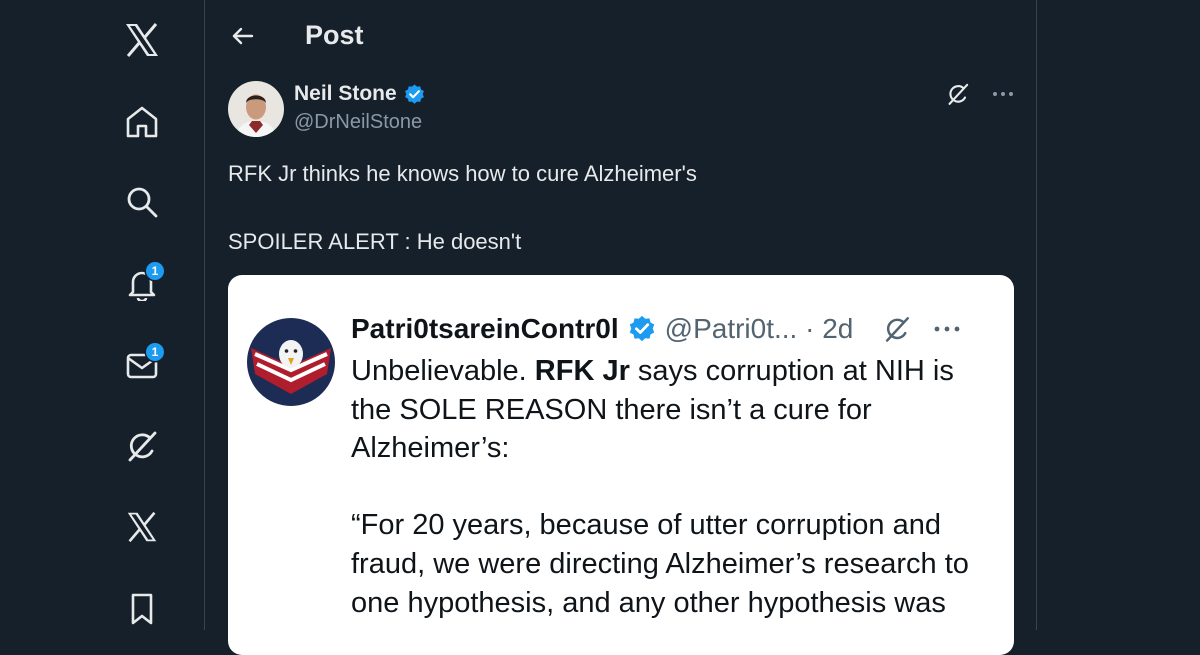 This screenshot has width=1200, height=655. Describe the element at coordinates (142, 202) in the screenshot. I see `search-icon` at that location.